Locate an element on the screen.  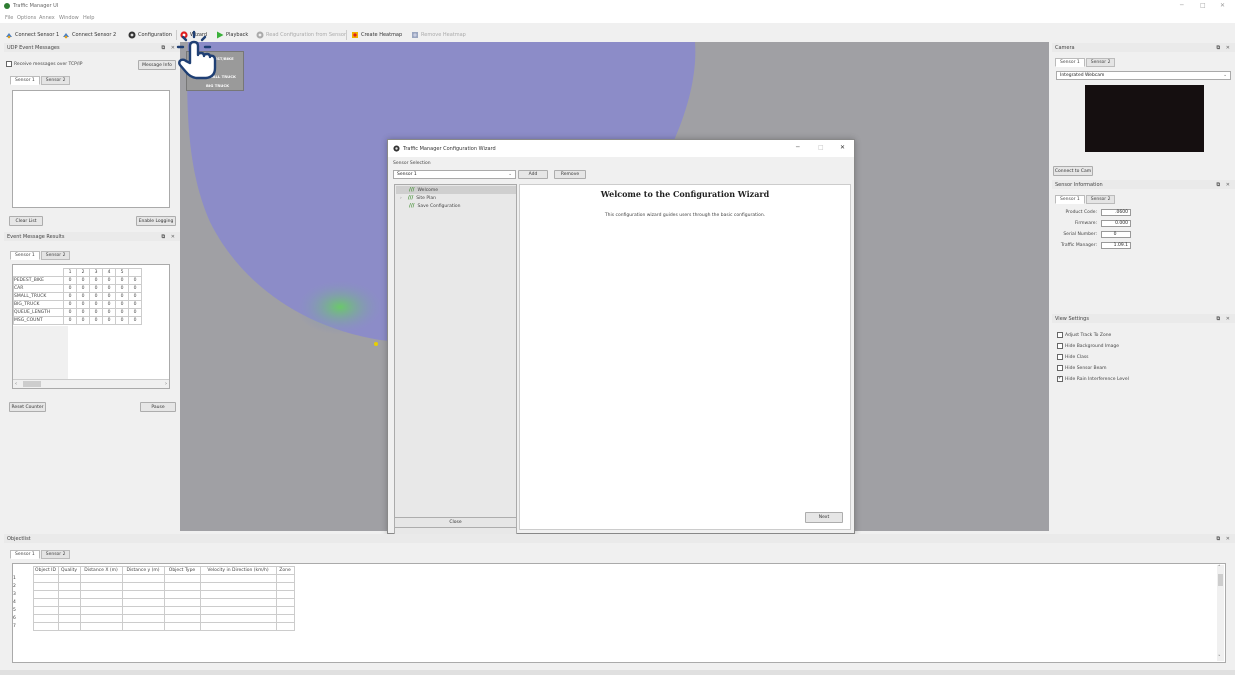
toolbar-separator is located at coordinates (346, 35).